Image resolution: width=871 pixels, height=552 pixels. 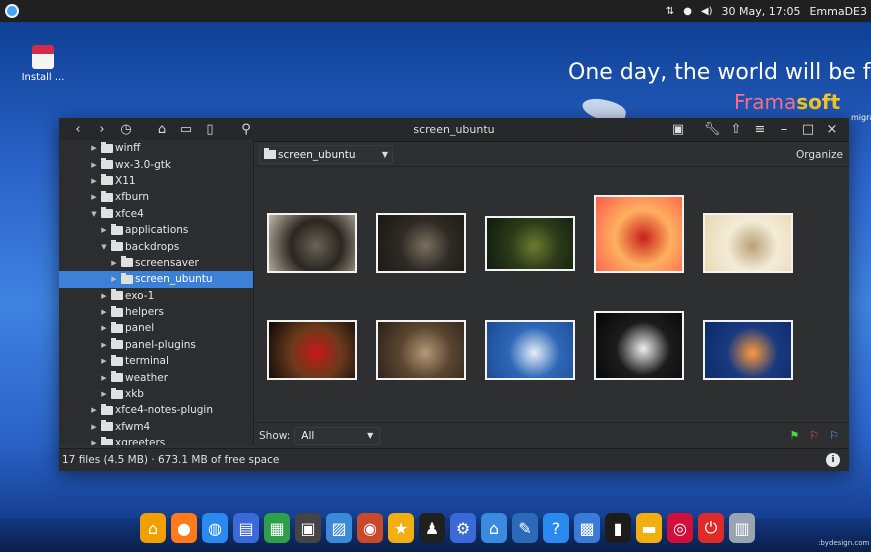 What do you see at coordinates (832, 129) in the screenshot?
I see `close-icon: ×` at bounding box center [832, 129].